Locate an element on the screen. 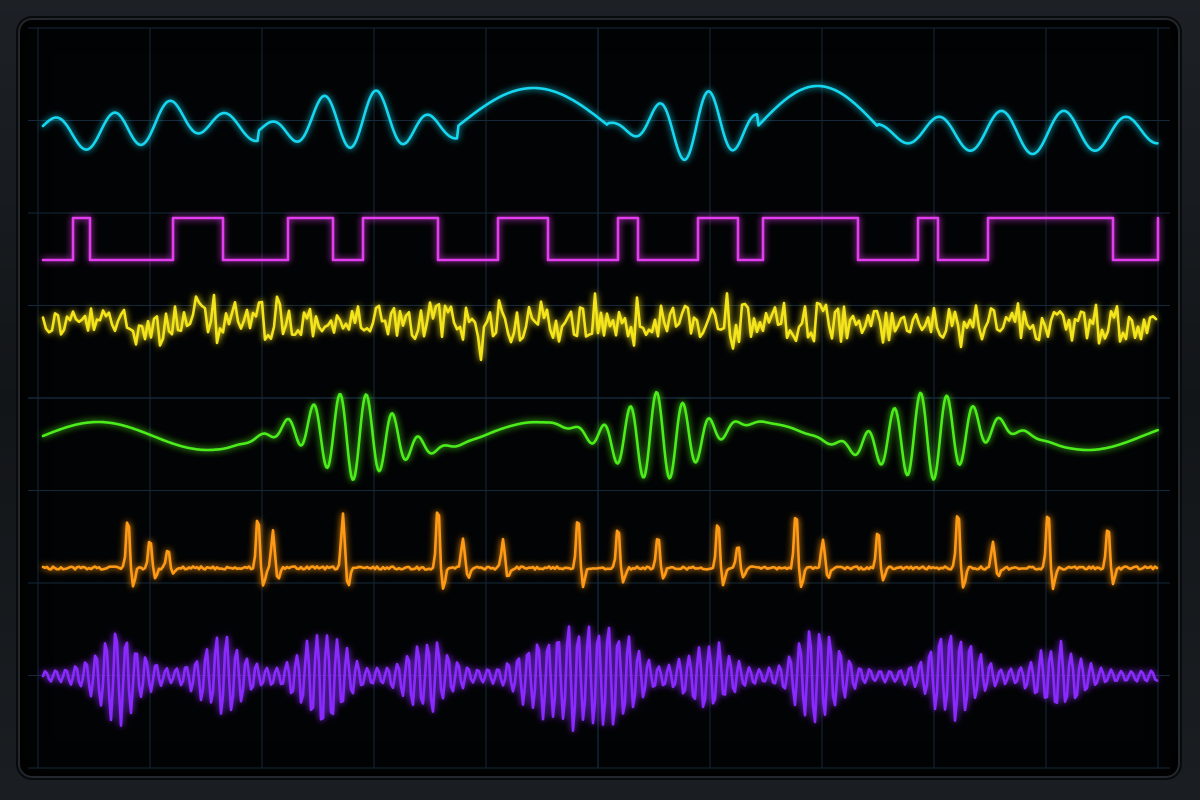 This screenshot has width=1200, height=800. orange-spikes-trace is located at coordinates (600, 551).